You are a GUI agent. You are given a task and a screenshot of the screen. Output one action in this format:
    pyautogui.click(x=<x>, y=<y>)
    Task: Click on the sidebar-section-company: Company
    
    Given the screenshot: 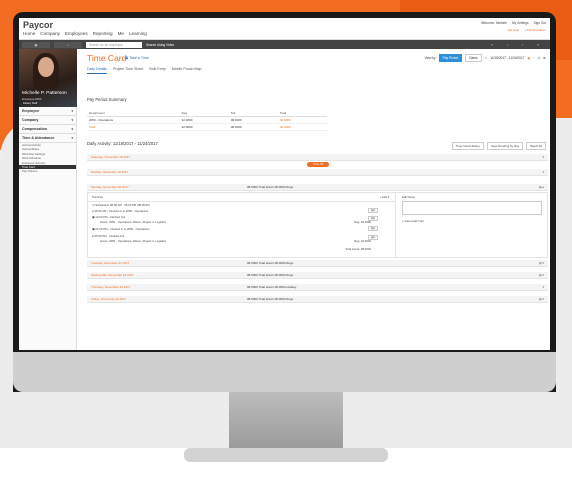 What is the action you would take?
    pyautogui.click(x=47, y=120)
    